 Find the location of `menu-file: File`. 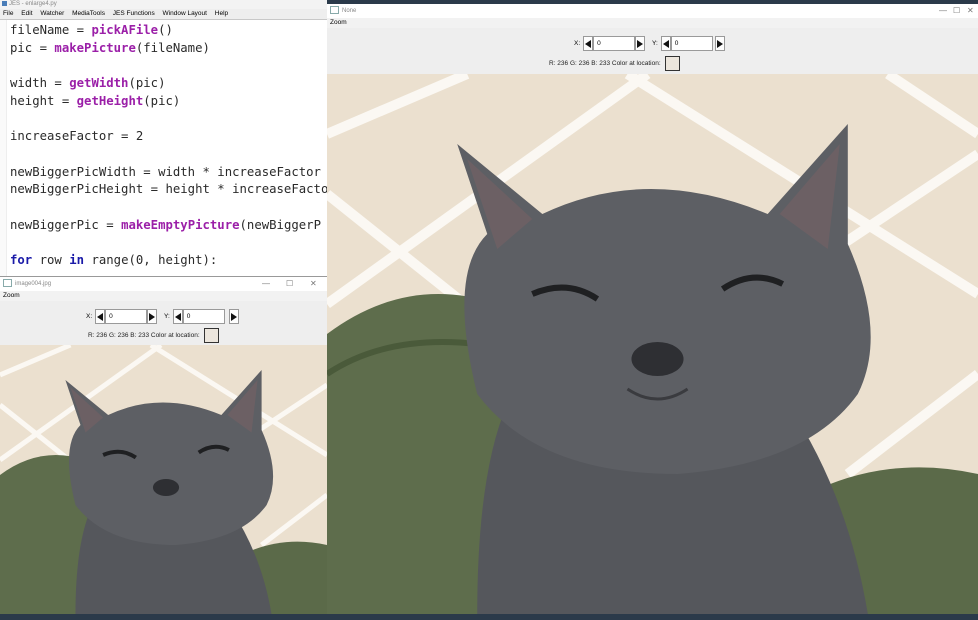

menu-file: File is located at coordinates (8, 13).